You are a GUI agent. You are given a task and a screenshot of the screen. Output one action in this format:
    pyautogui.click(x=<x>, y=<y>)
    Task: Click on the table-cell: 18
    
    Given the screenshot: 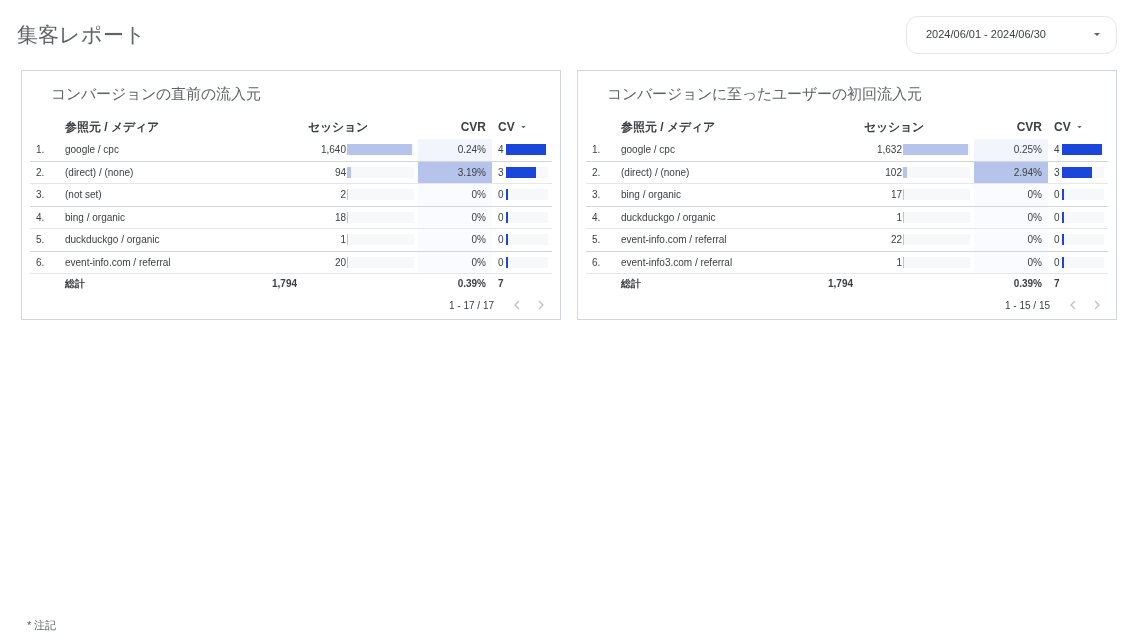 What is the action you would take?
    pyautogui.click(x=340, y=217)
    